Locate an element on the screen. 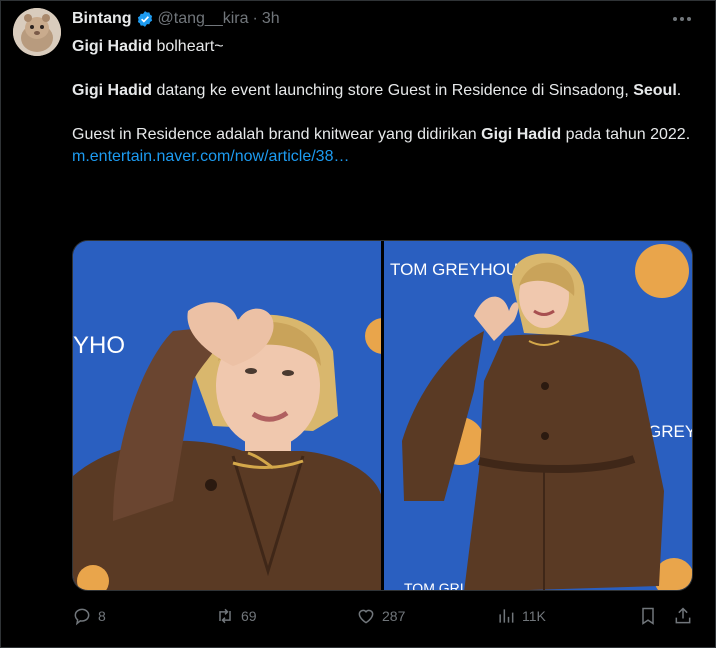  text-span: pada tahun 2022. is located at coordinates (626, 134).